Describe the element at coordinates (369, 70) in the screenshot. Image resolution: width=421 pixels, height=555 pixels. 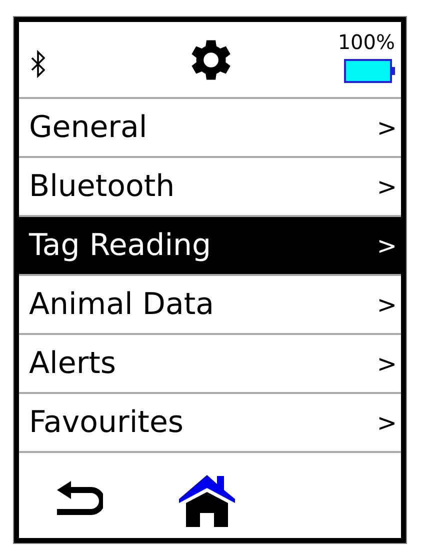
I see `battery-icon` at that location.